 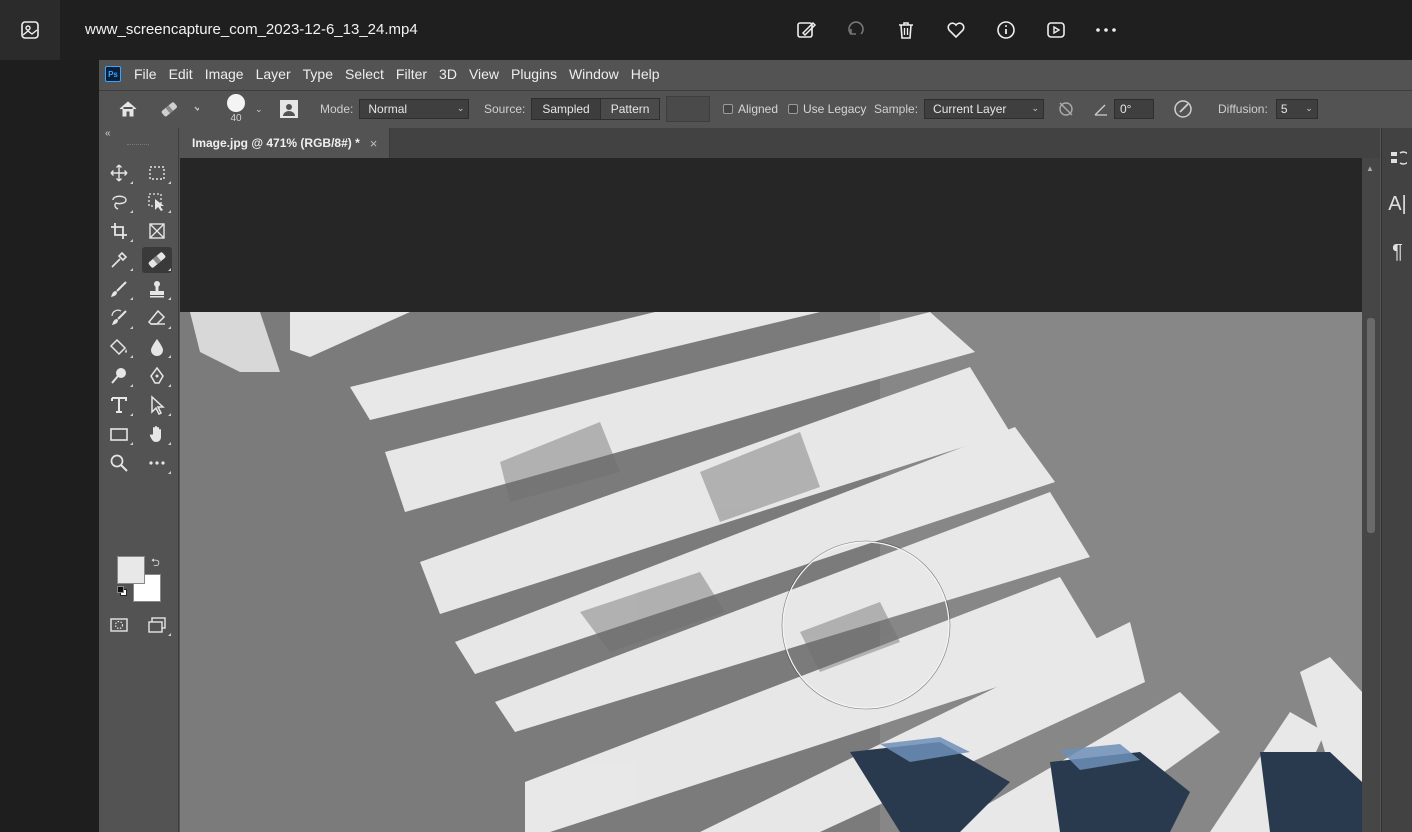 I want to click on collapse-panel-icon: «, so click(x=108, y=133).